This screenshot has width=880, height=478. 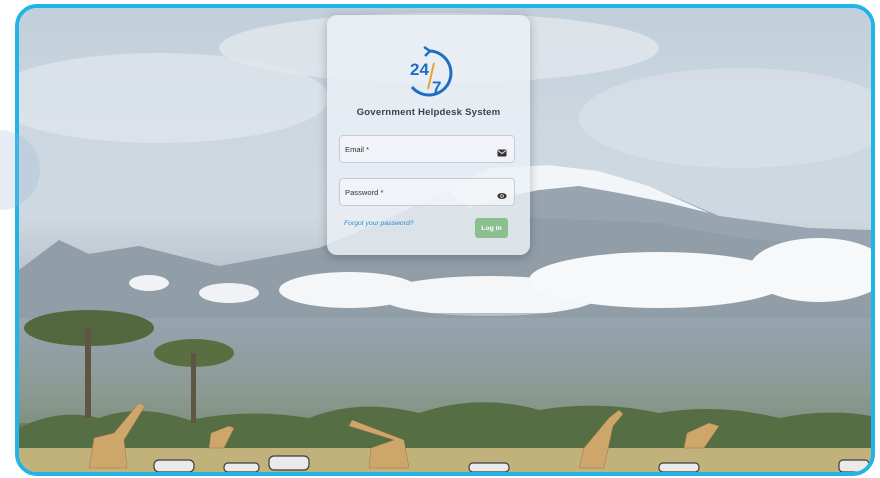 What do you see at coordinates (502, 193) in the screenshot?
I see `eye-icon` at bounding box center [502, 193].